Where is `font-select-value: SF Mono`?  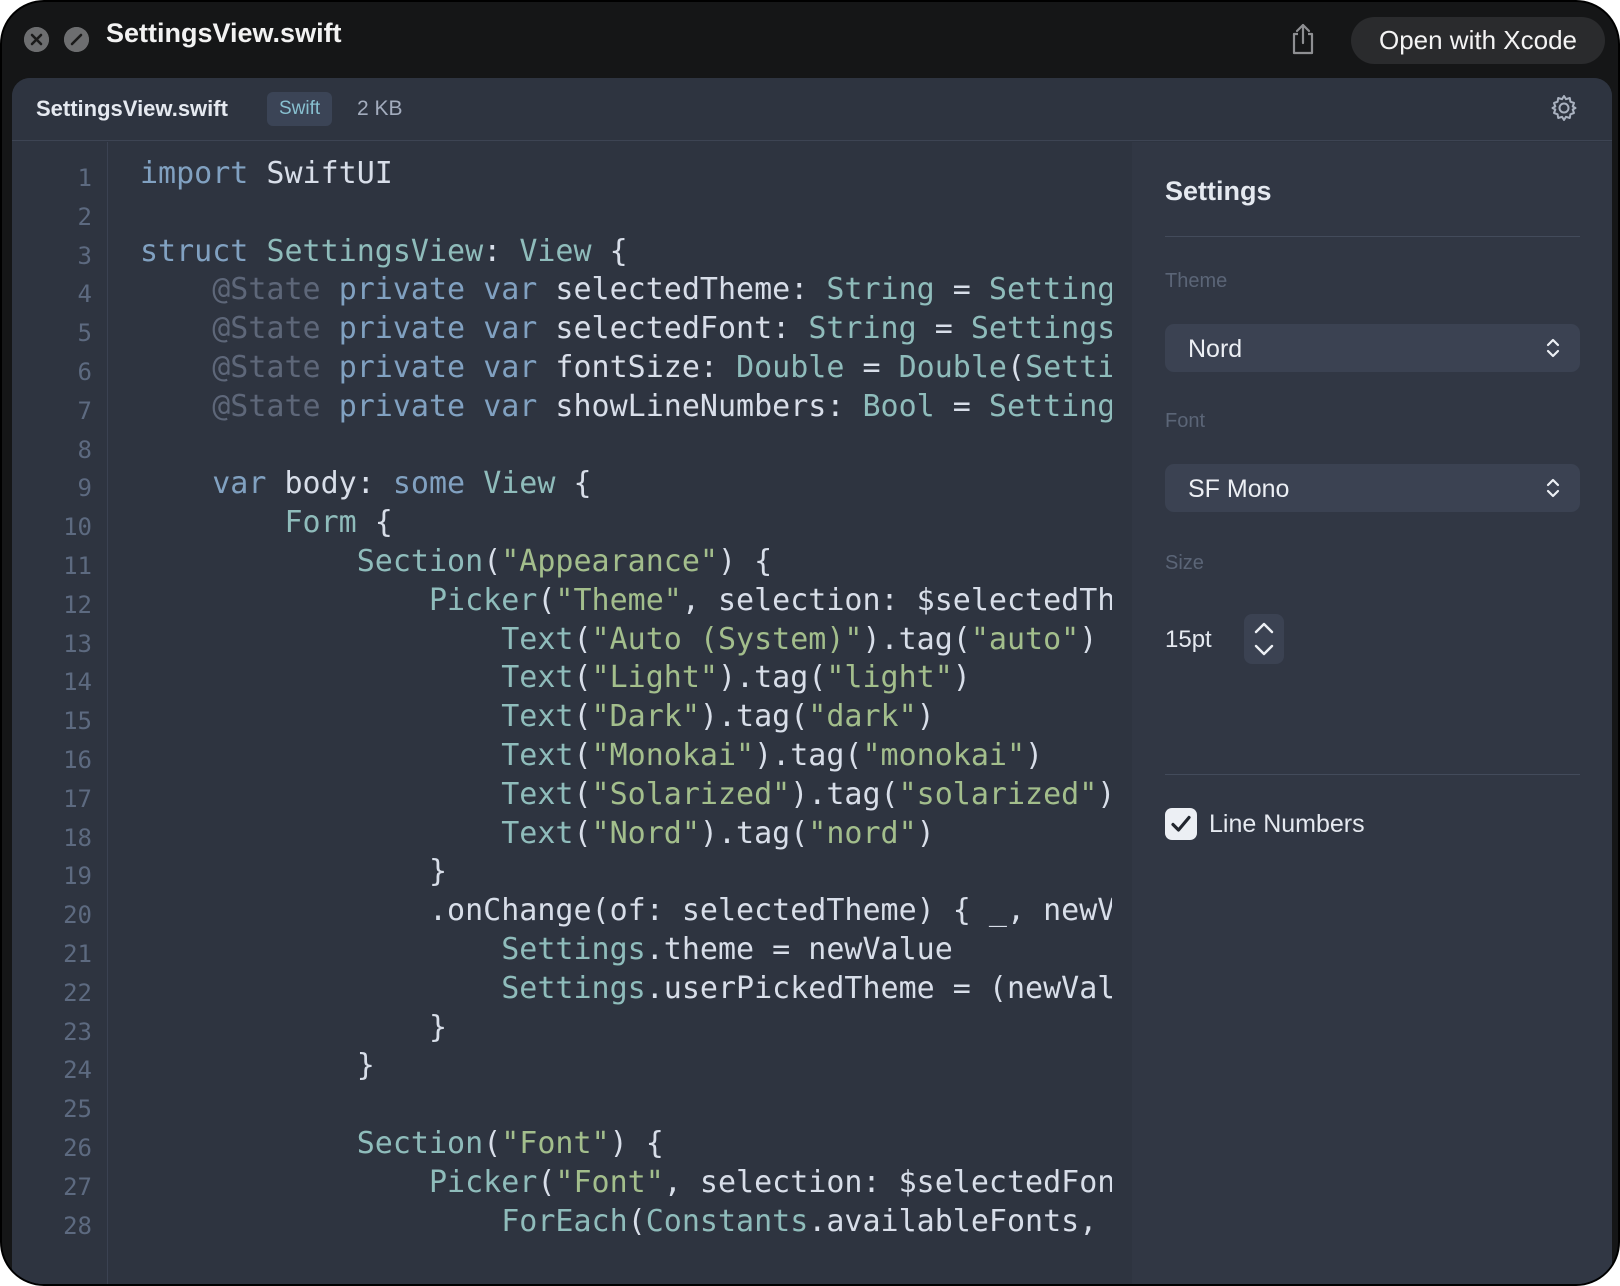
font-select-value: SF Mono is located at coordinates (1239, 489).